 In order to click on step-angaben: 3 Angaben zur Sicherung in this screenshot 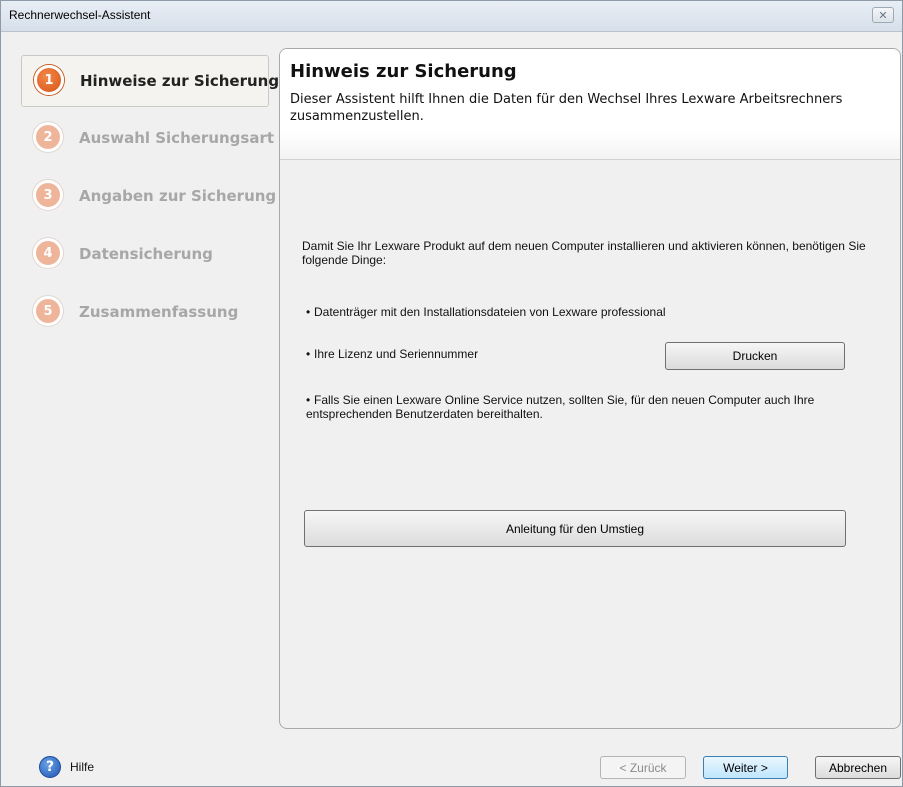, I will do `click(148, 197)`.